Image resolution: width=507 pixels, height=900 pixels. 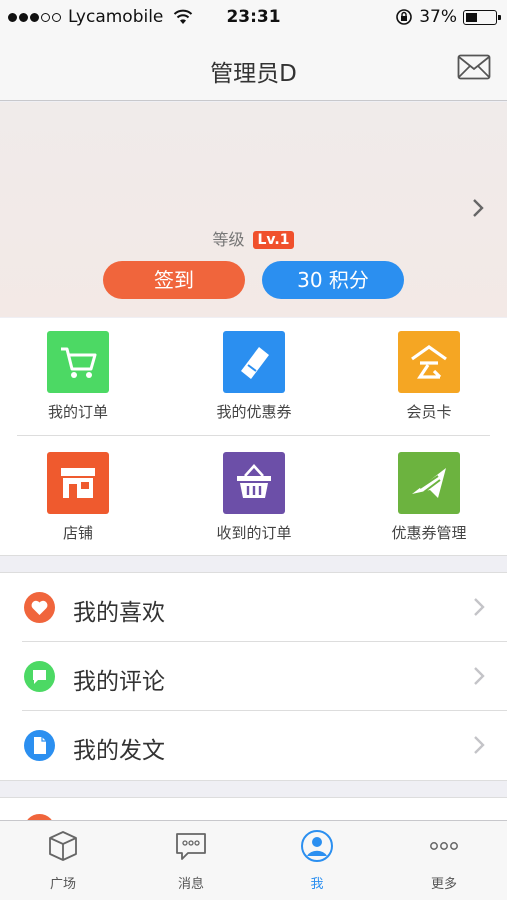 I want to click on grid-divider, so click(x=253, y=435).